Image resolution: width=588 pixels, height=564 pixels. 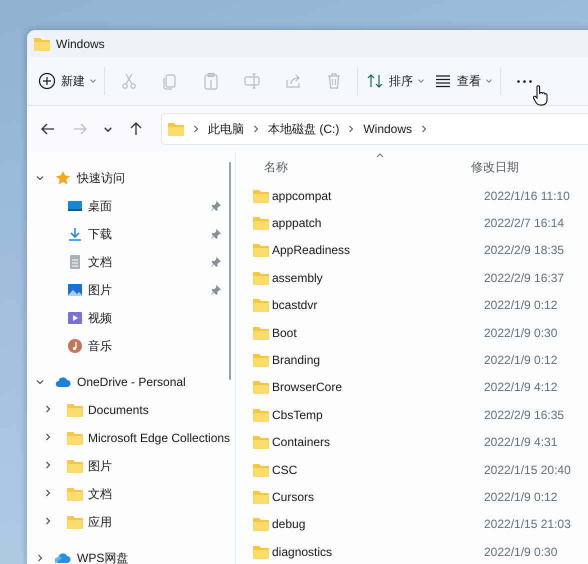 What do you see at coordinates (521, 442) in the screenshot?
I see `date-cell: 2022/1/9 4:31` at bounding box center [521, 442].